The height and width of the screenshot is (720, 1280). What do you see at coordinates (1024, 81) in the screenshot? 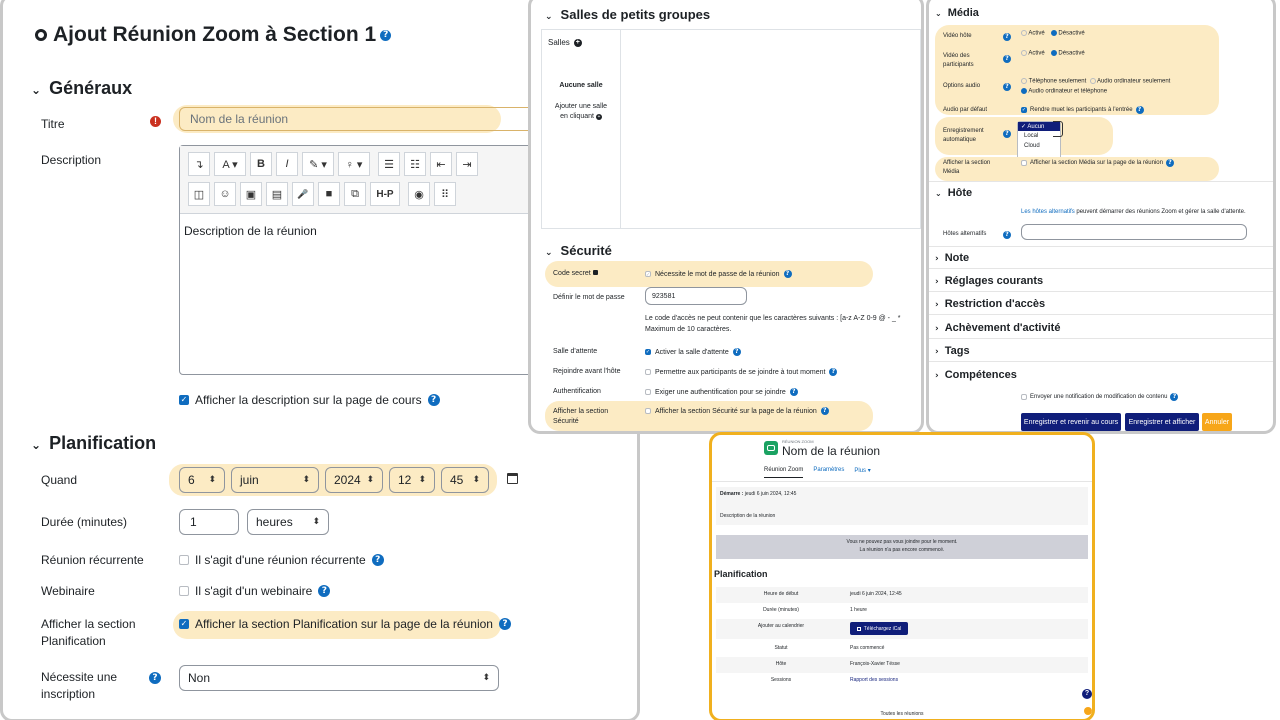
I see `tel-only-radio` at bounding box center [1024, 81].